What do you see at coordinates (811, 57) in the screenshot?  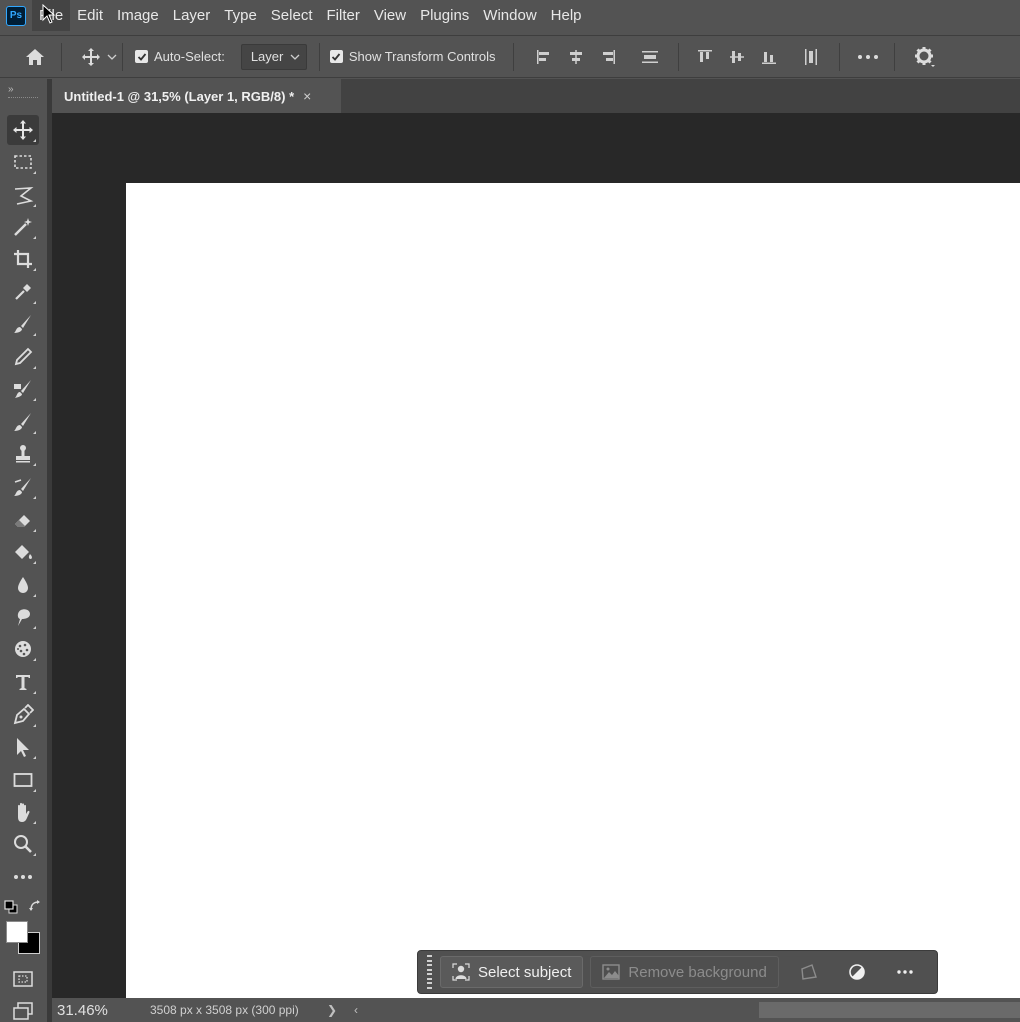 I see `distribute-horizontal-button` at bounding box center [811, 57].